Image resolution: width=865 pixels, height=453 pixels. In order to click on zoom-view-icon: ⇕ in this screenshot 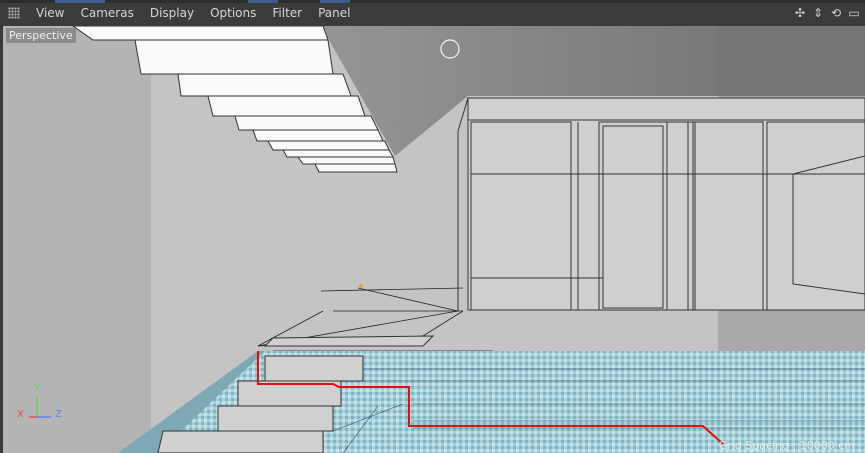, I will do `click(818, 13)`.